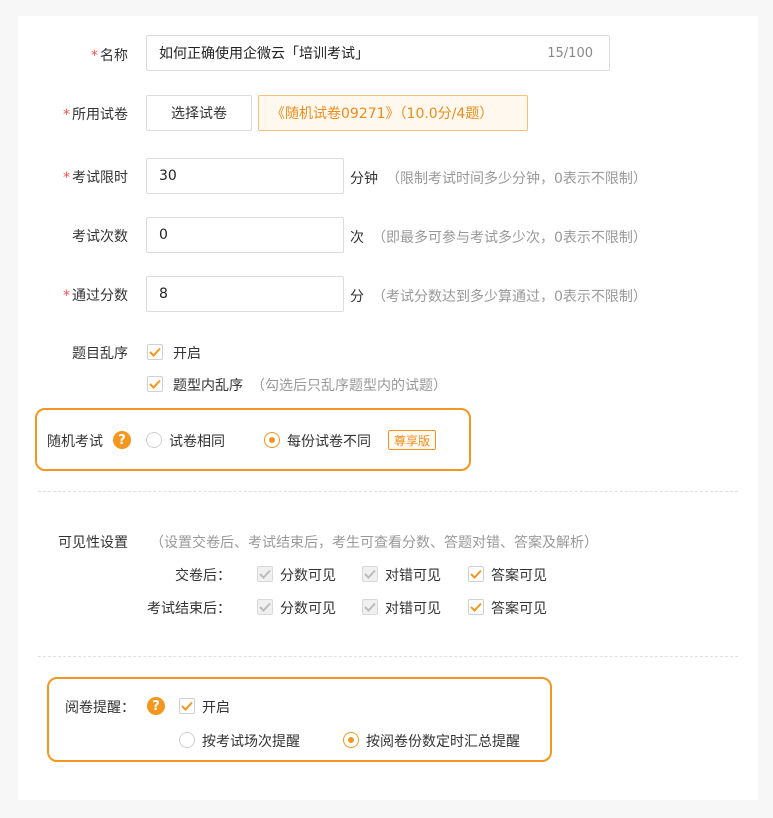 The height and width of the screenshot is (818, 773). What do you see at coordinates (516, 179) in the screenshot?
I see `time-limit-hint: （限制考试时间多少分钟，0表示不限制）` at bounding box center [516, 179].